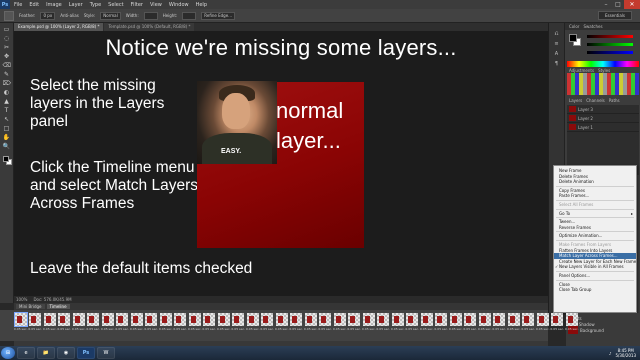  I want to click on brush-tool-icon: ✎, so click(7, 75).